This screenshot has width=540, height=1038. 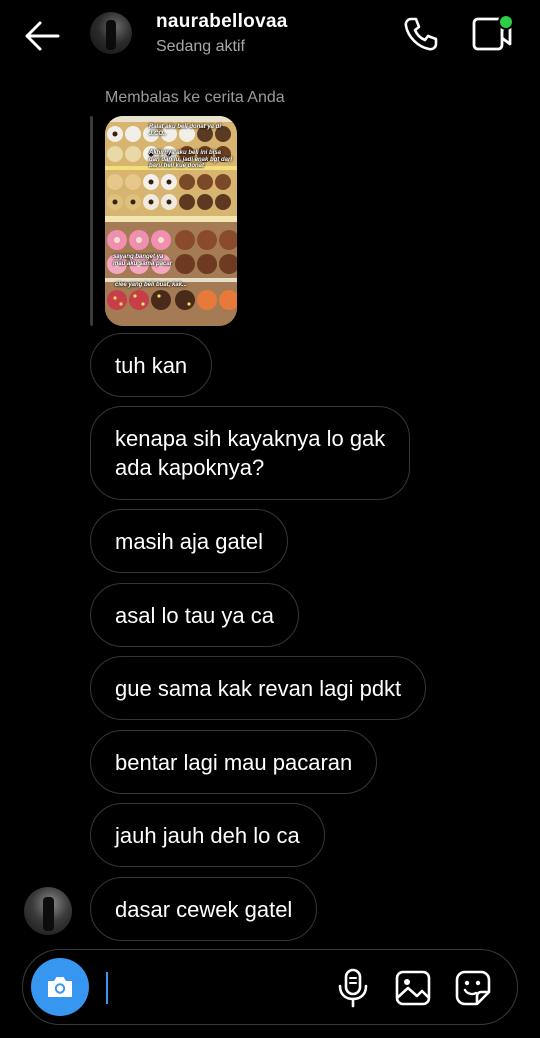 I want to click on camera-icon, so click(x=60, y=987).